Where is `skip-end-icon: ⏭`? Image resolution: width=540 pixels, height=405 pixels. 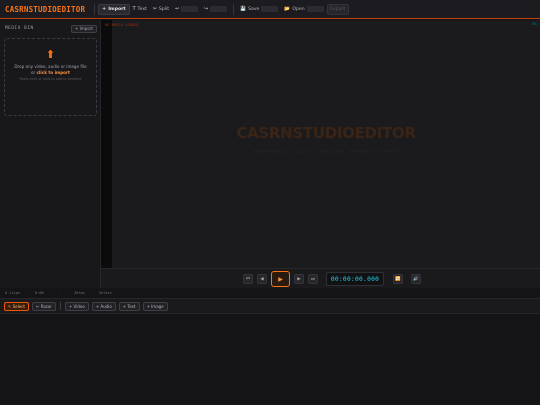
skip-end-icon: ⏭ is located at coordinates (313, 279).